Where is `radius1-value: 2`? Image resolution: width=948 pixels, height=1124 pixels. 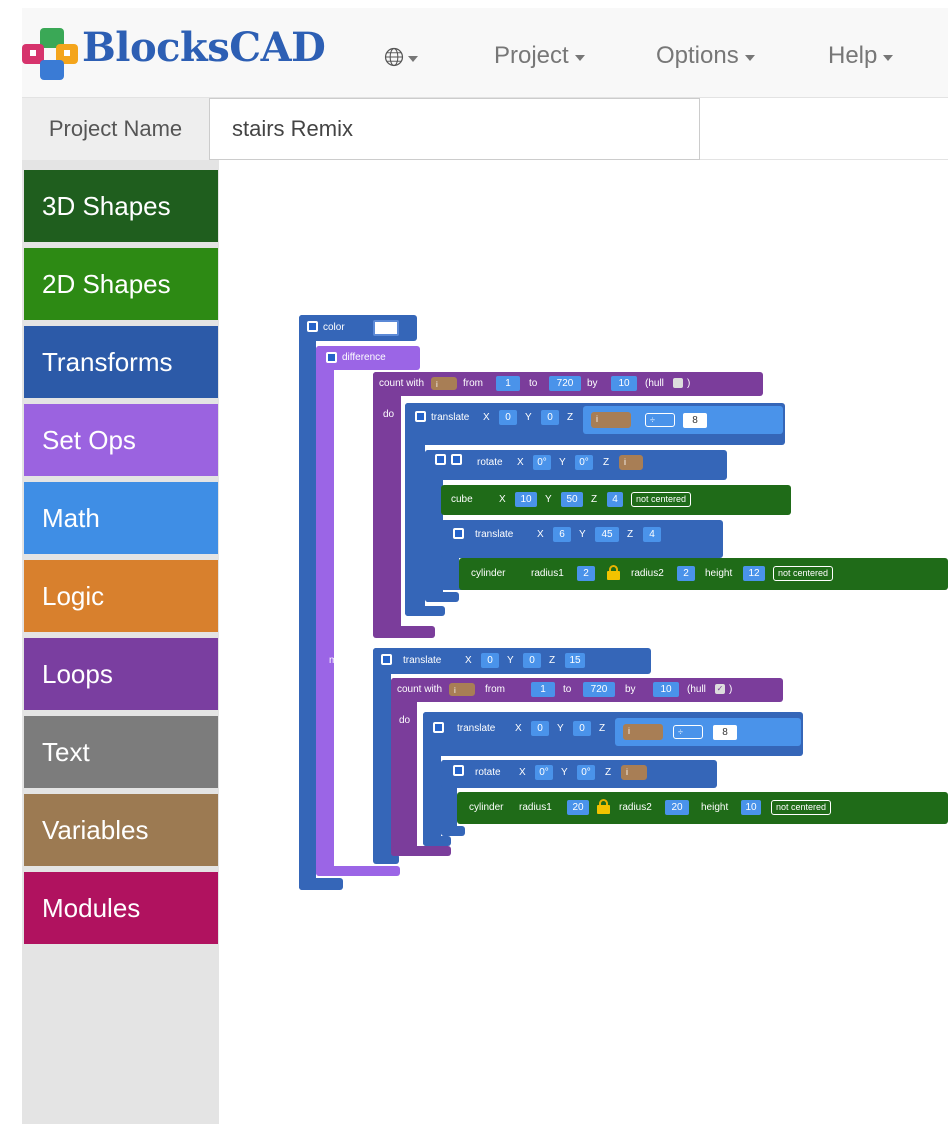
radius1-value: 2 is located at coordinates (586, 573).